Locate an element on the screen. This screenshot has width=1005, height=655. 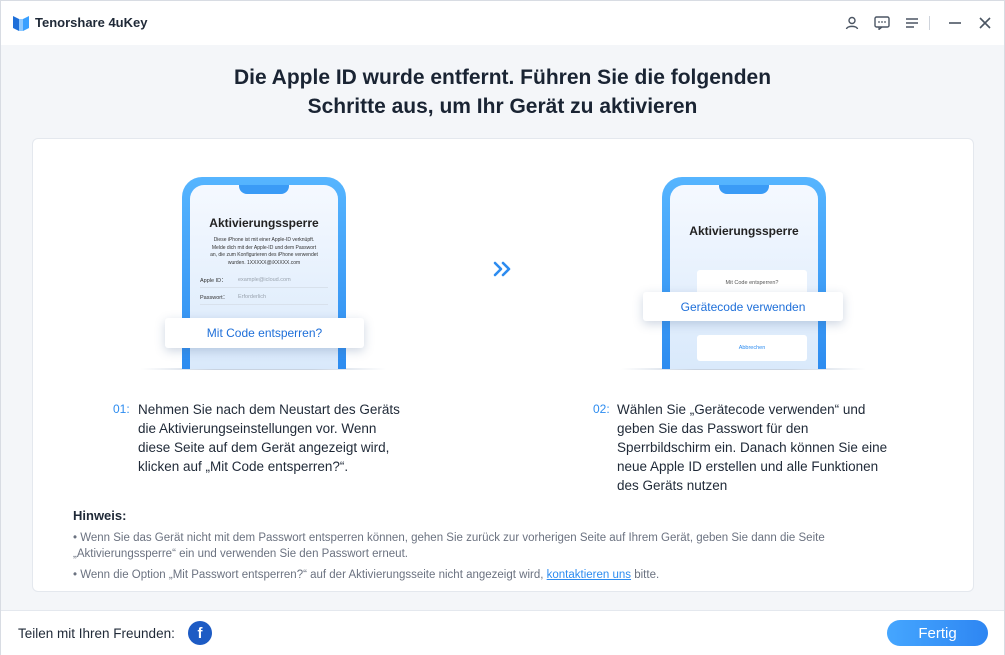
step-1-number: 01: is located at coordinates (121, 409).